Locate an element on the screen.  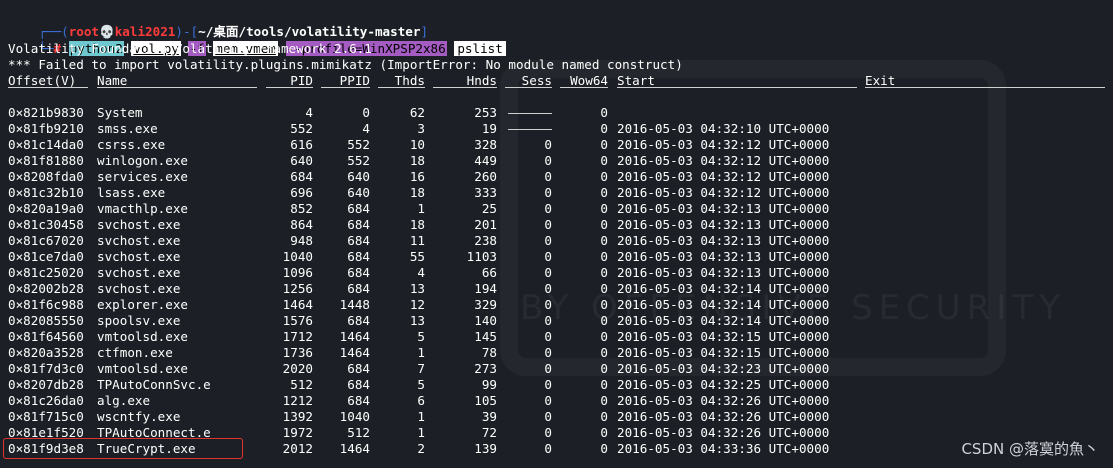
cell-offset: 0×821b9830 is located at coordinates (46, 112).